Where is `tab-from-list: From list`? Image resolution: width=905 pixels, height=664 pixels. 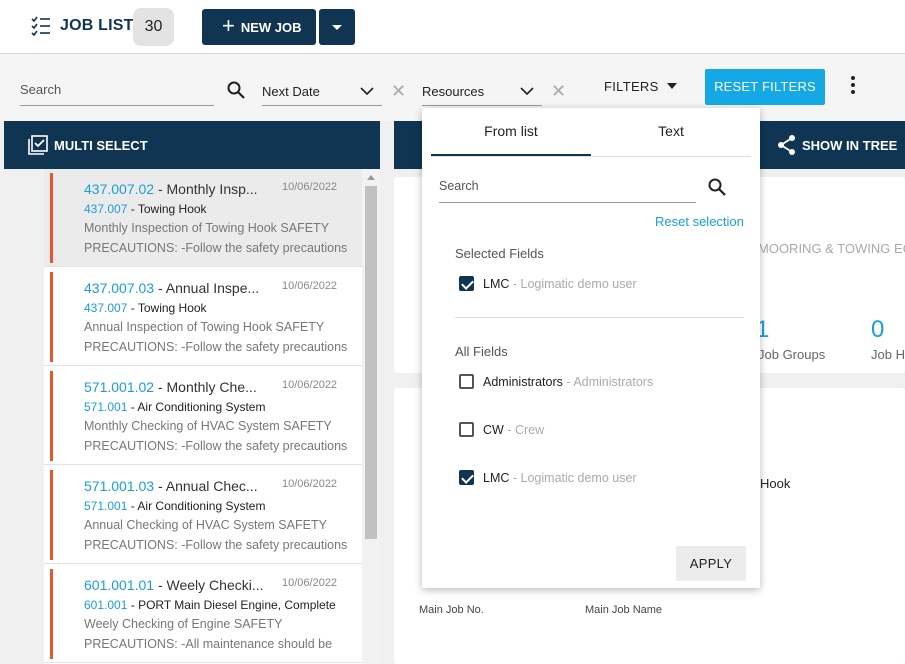
tab-from-list: From list is located at coordinates (511, 132).